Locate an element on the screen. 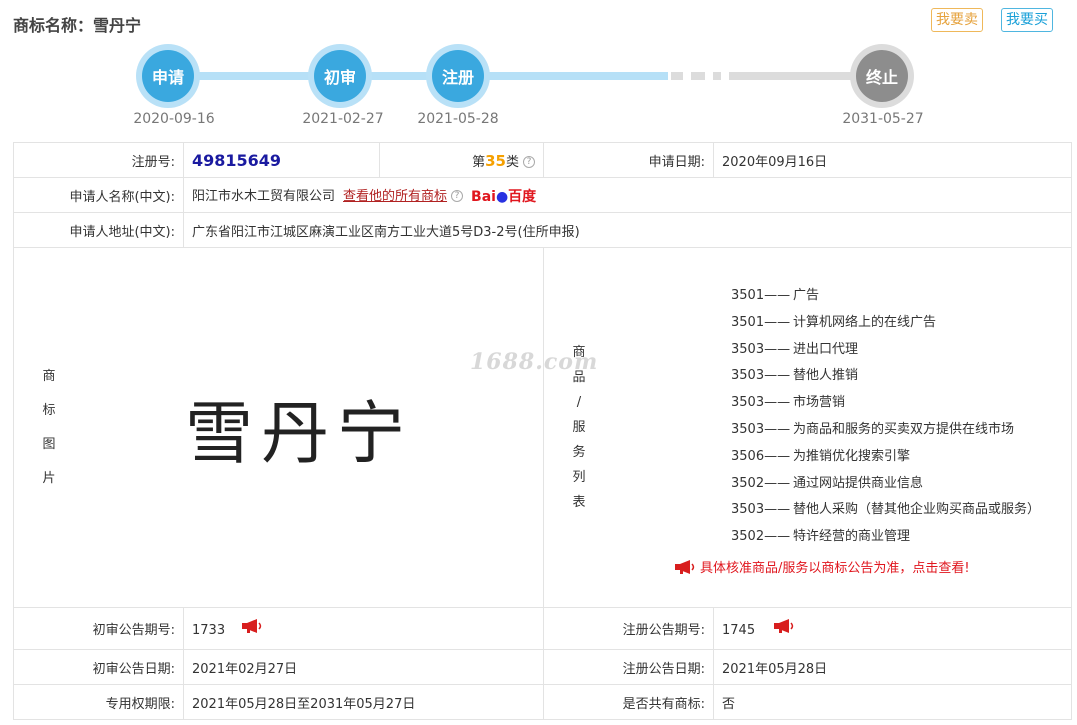 The width and height of the screenshot is (1077, 725). applicant-cell: 阳江市水木工贸有限公司 查看他的所有商标? Bai●百度 is located at coordinates (627, 195).